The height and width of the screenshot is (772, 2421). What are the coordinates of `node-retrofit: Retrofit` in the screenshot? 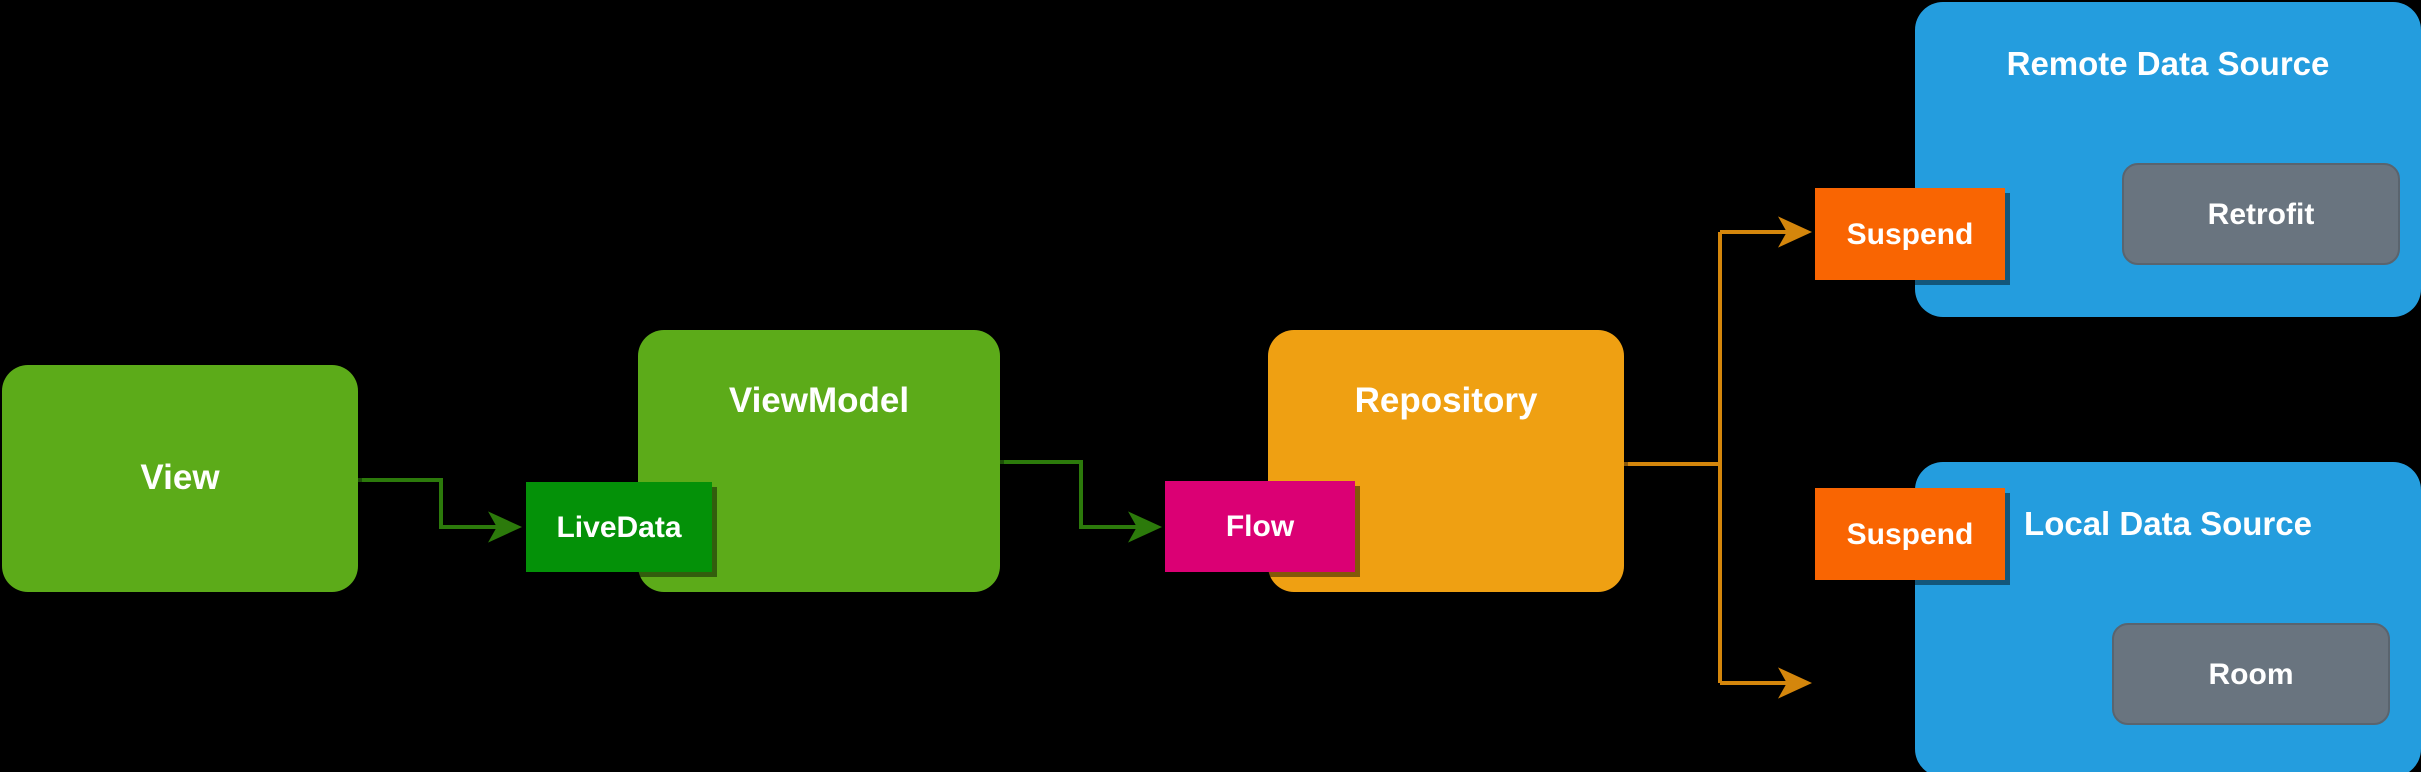 It's located at (2261, 214).